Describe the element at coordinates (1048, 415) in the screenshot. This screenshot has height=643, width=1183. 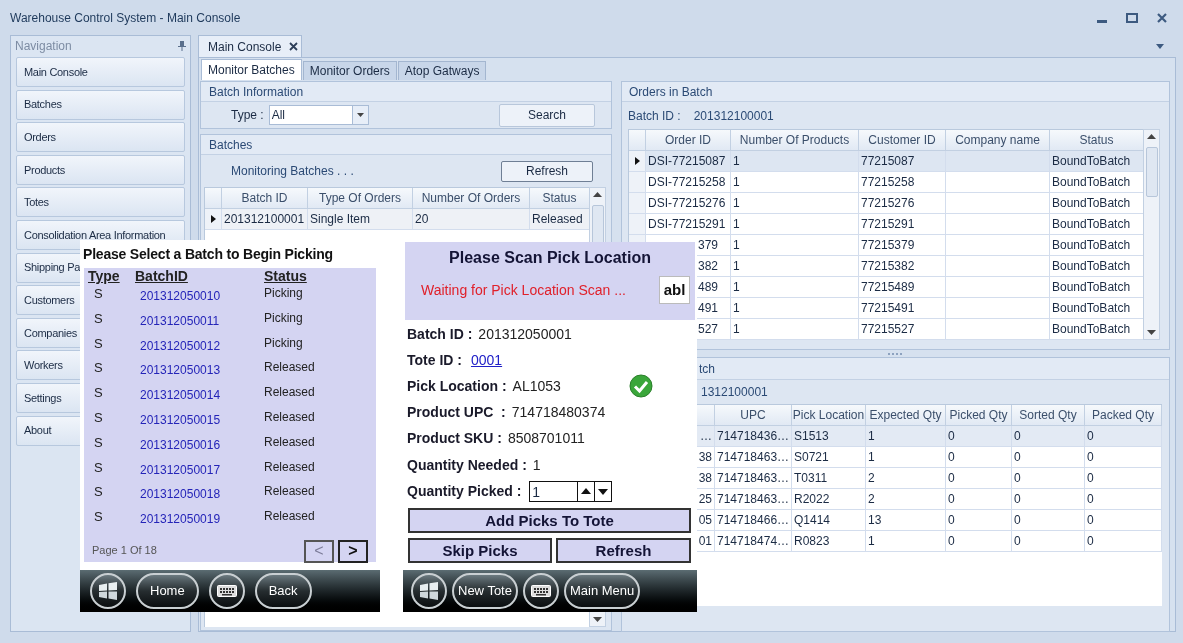
I see `column-header: Sorted Qty` at that location.